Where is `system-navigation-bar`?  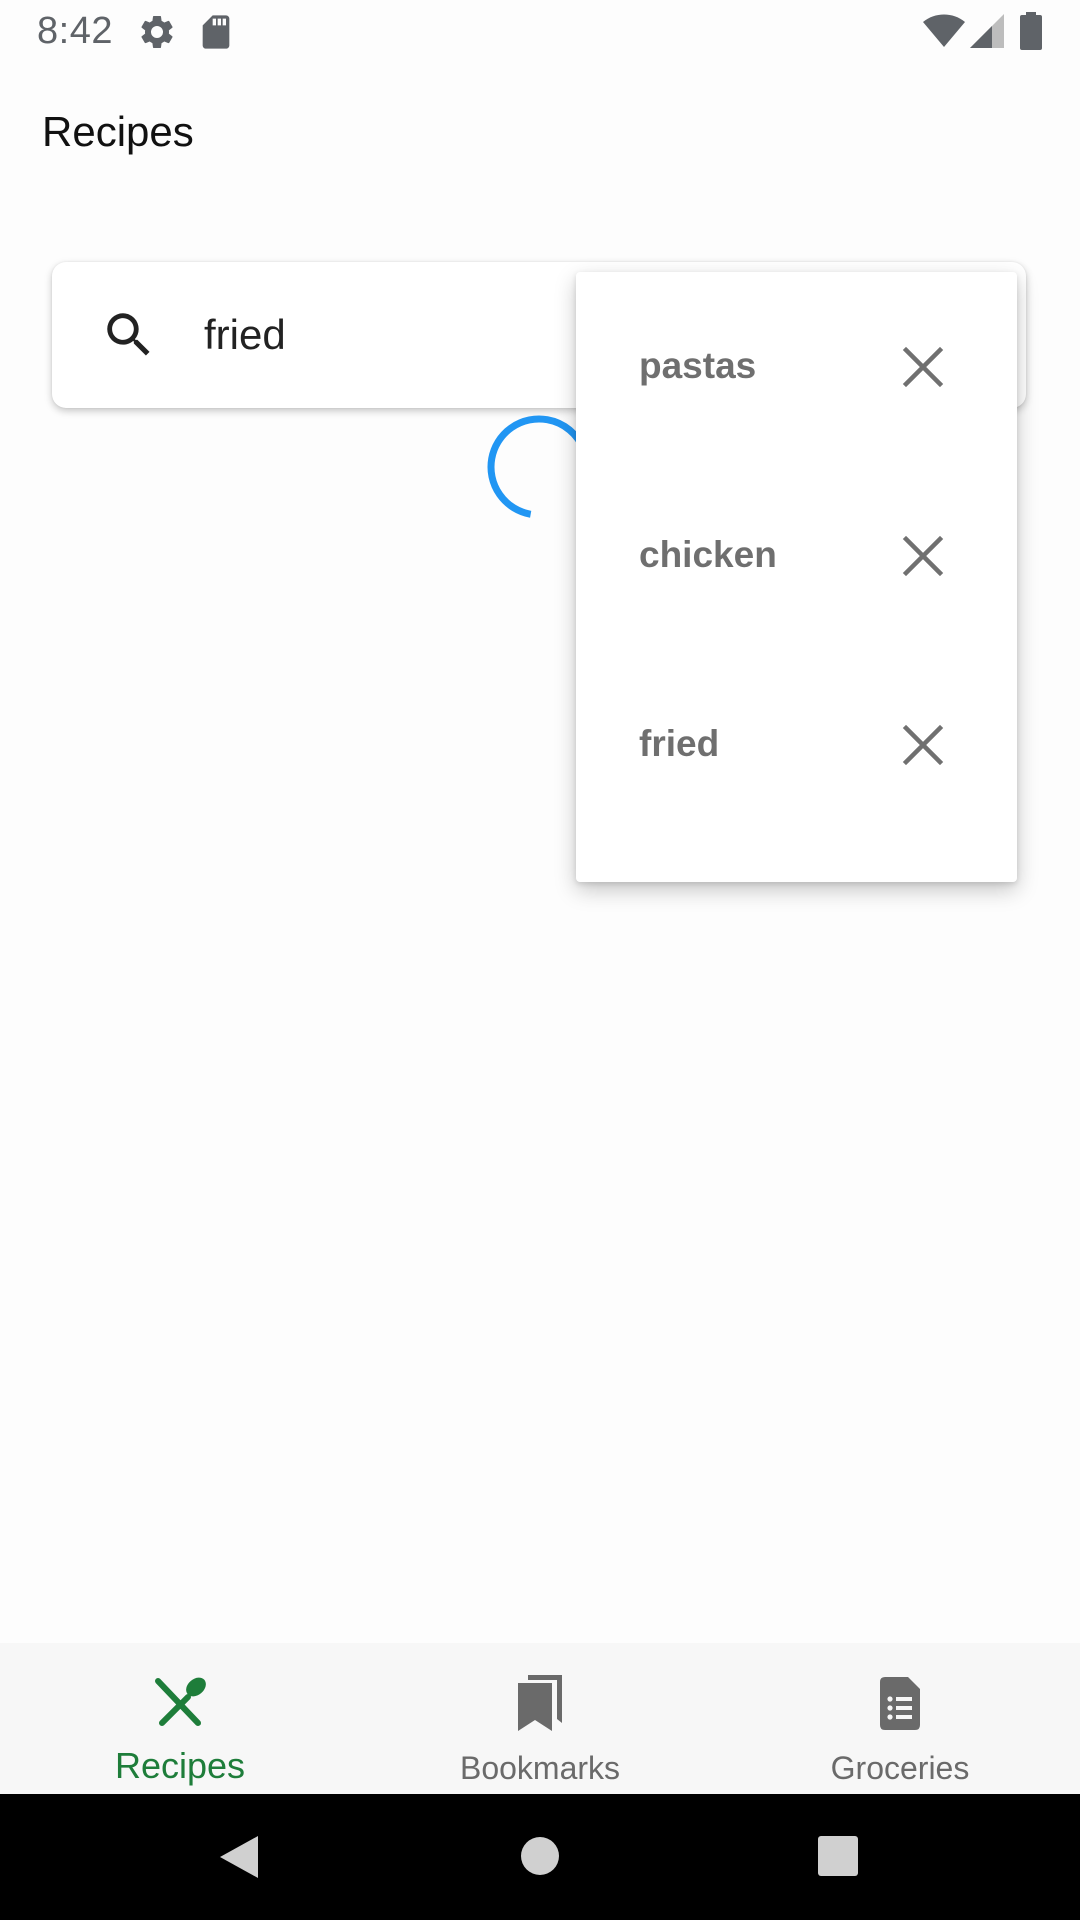
system-navigation-bar is located at coordinates (540, 1857).